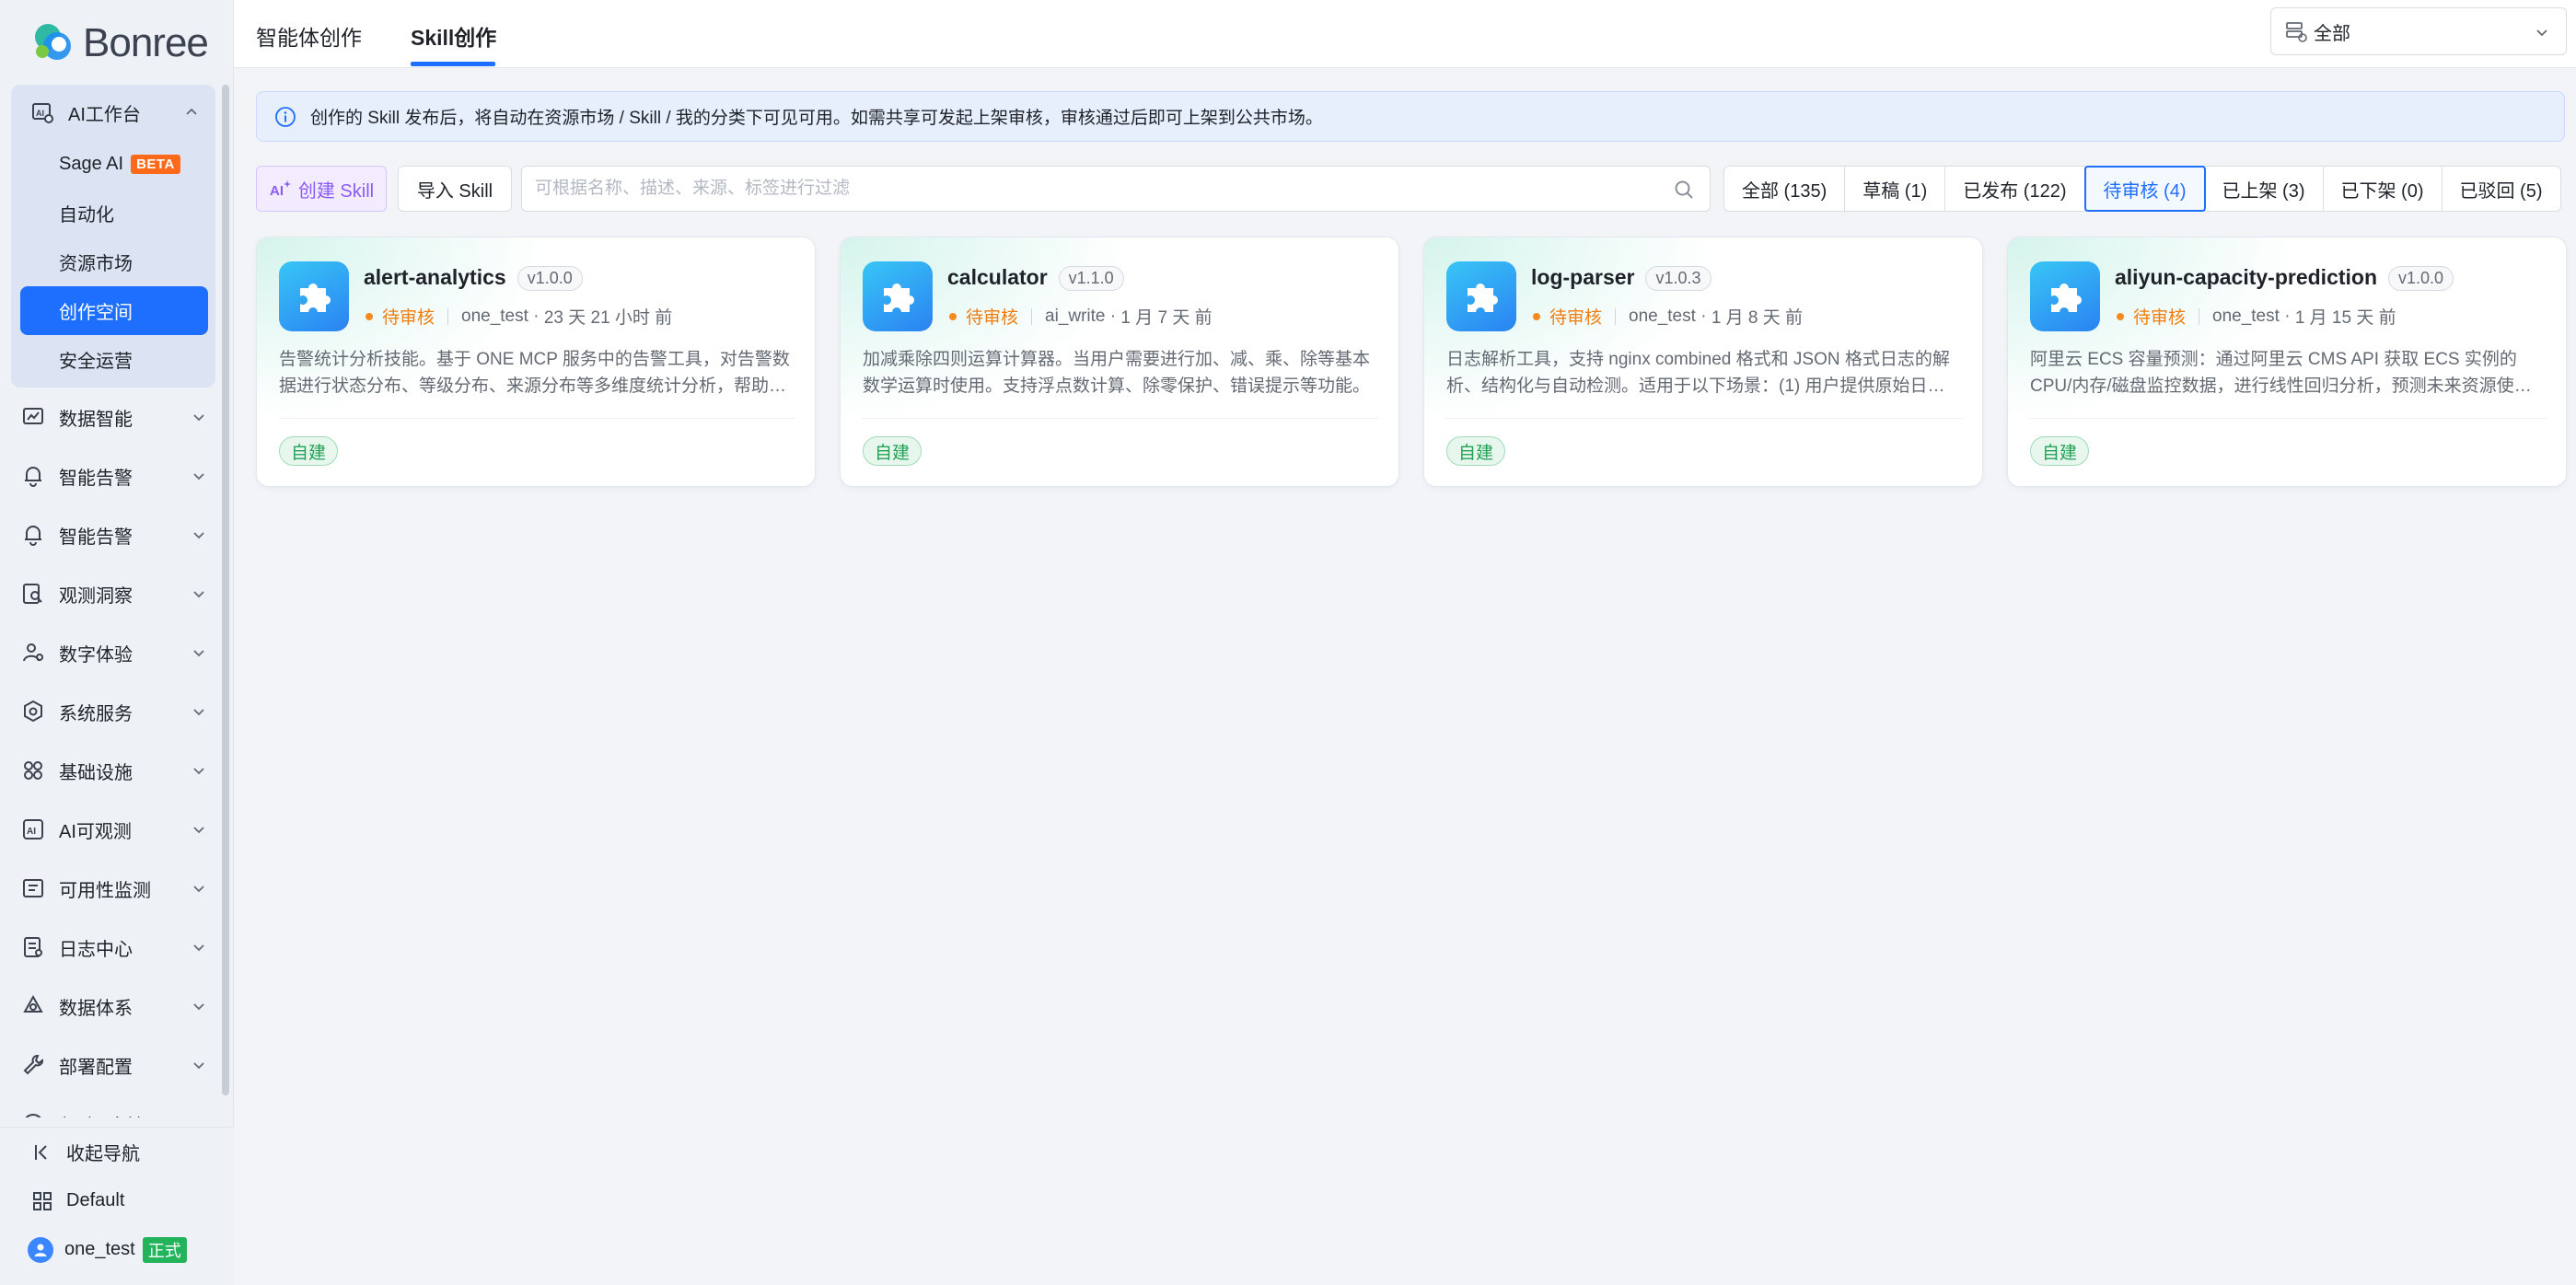  What do you see at coordinates (96, 264) in the screenshot?
I see `sidebar-item-label: 资源市场` at bounding box center [96, 264].